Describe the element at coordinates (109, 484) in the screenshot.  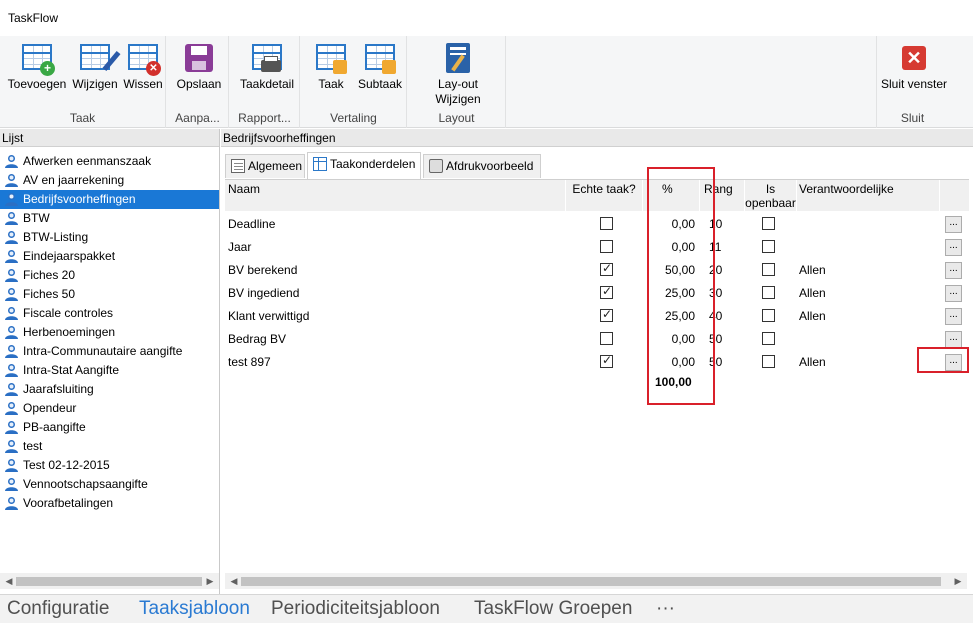
I see `list-item: Vennootschapsaangifte` at that location.